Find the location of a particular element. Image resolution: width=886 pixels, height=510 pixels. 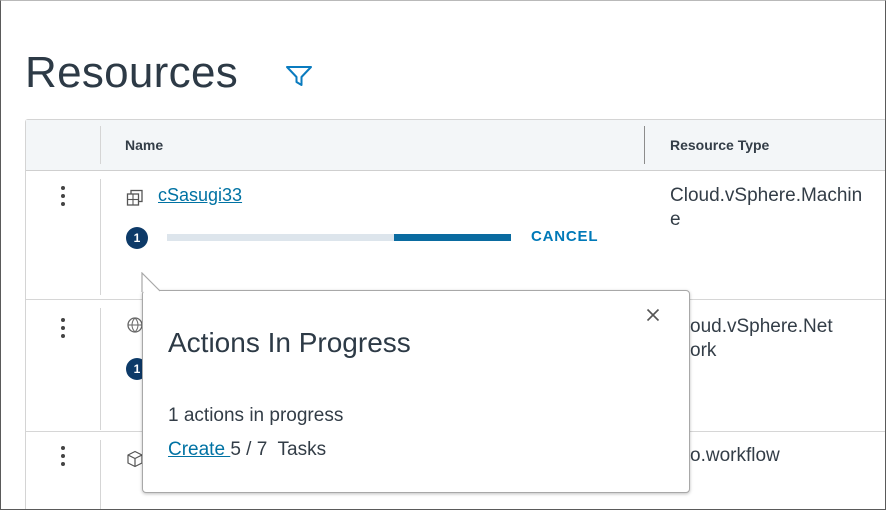

filter-icon is located at coordinates (299, 76).